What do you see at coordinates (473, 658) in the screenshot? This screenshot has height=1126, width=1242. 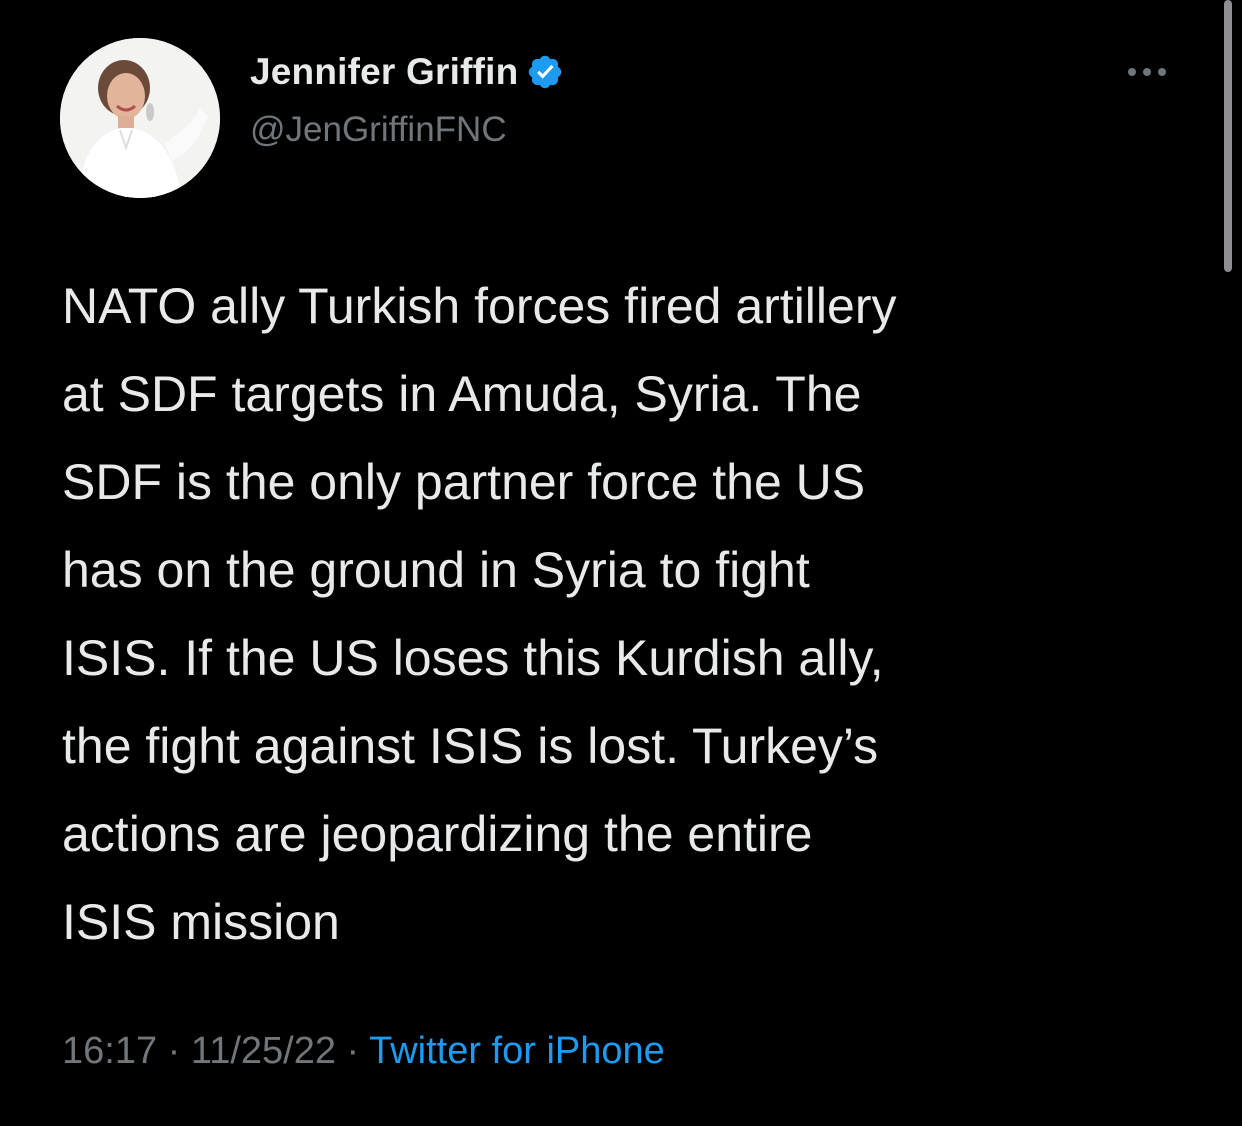 I see `tweet-text-line: ISIS. If the US loses this Kurdish ally,` at bounding box center [473, 658].